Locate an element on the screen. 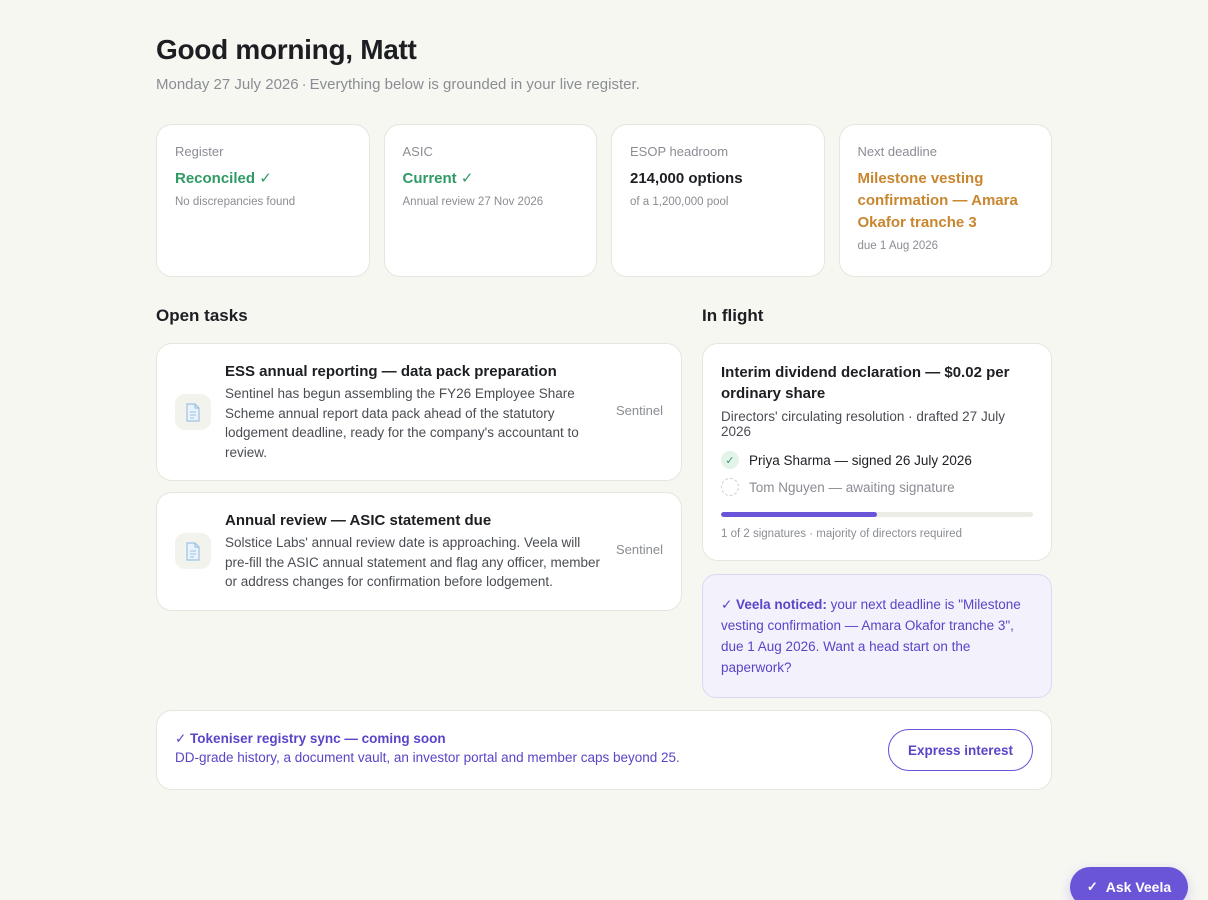  page-title: Good morning, Matt is located at coordinates (286, 49).